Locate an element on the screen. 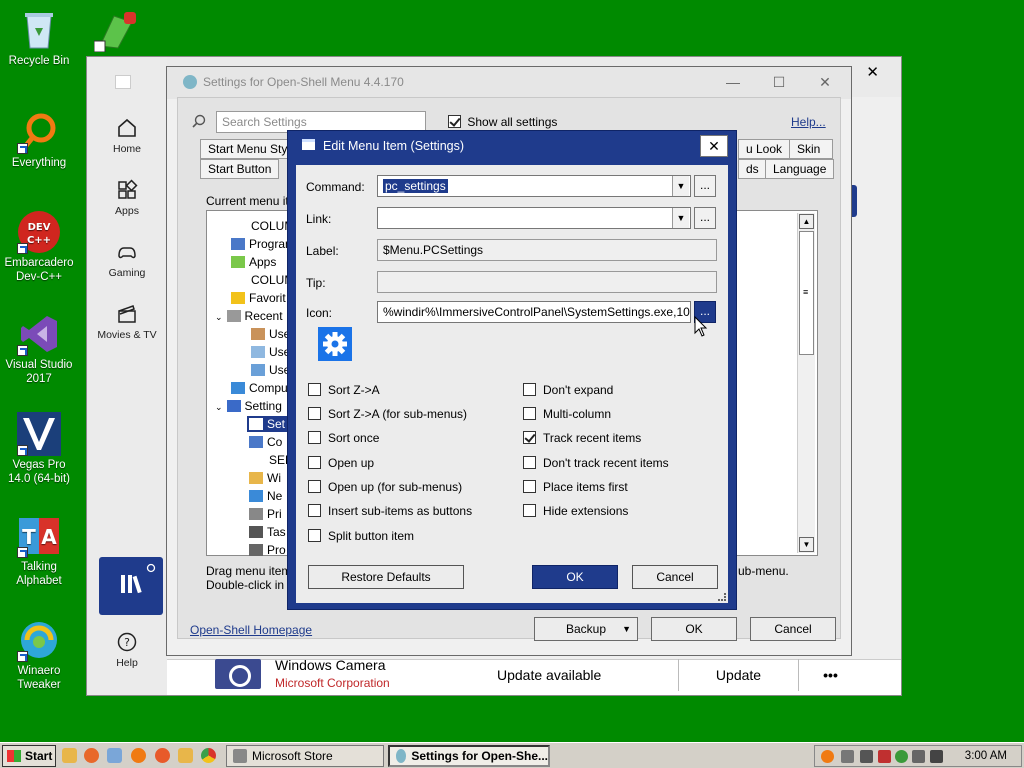  homepage-link: Open-Shell Homepage is located at coordinates (251, 630).